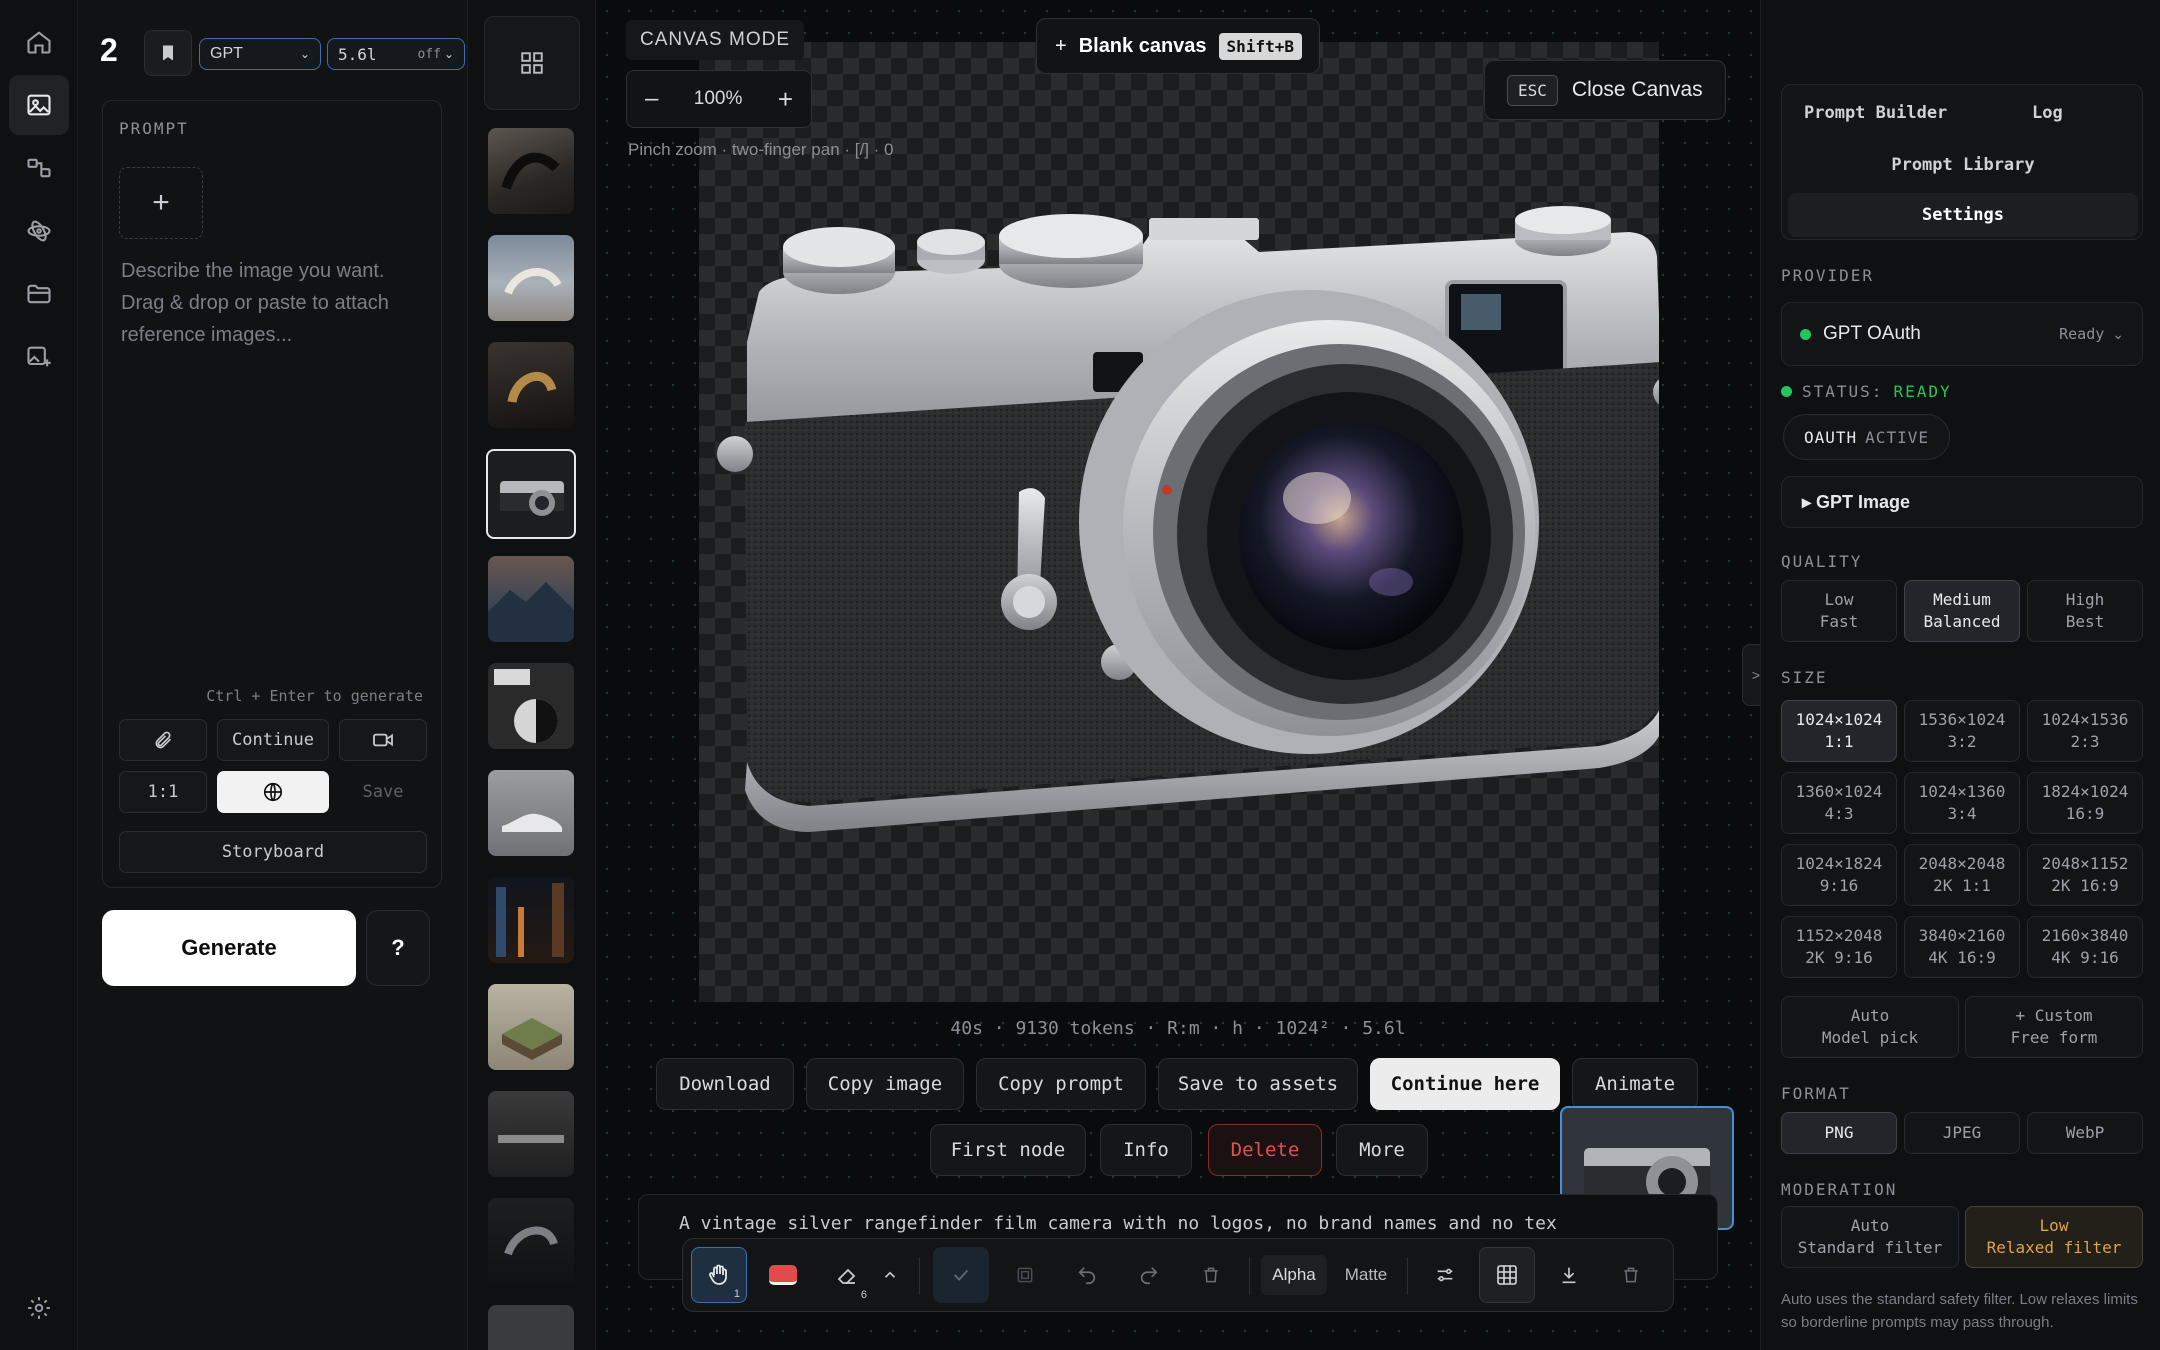 This screenshot has height=1350, width=2160. I want to click on format-png-option: PNG, so click(1839, 1133).